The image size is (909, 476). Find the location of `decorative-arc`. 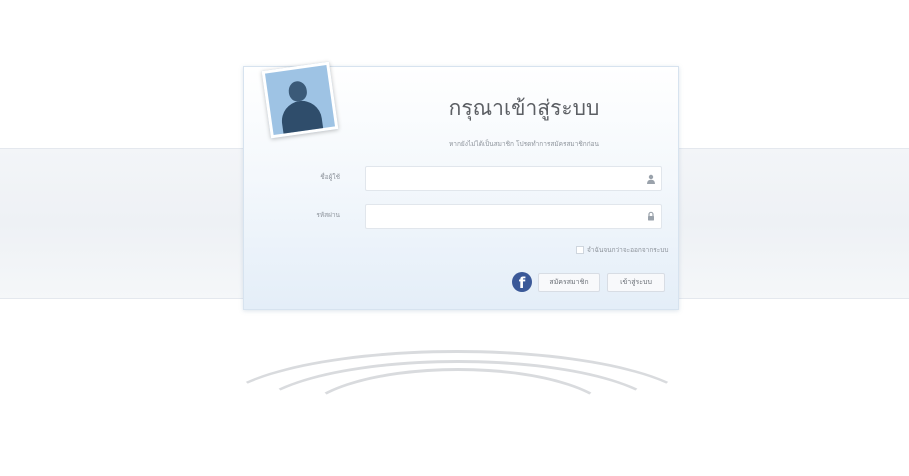

decorative-arc is located at coordinates (458, 421).